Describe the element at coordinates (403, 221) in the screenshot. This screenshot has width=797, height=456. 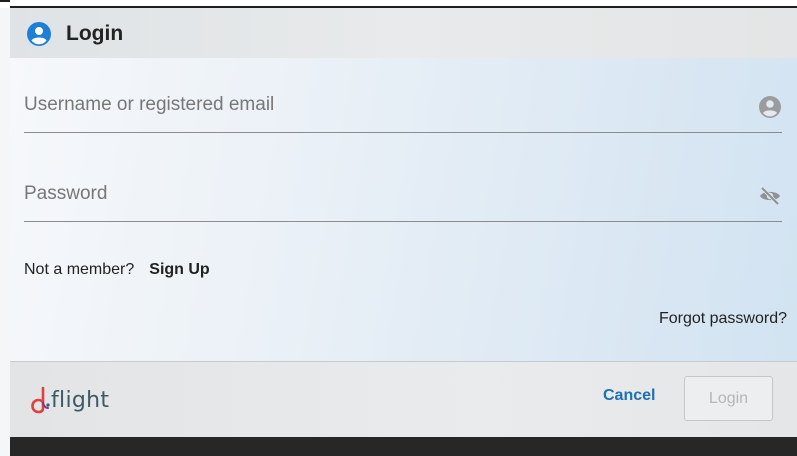
I see `password-underline` at that location.